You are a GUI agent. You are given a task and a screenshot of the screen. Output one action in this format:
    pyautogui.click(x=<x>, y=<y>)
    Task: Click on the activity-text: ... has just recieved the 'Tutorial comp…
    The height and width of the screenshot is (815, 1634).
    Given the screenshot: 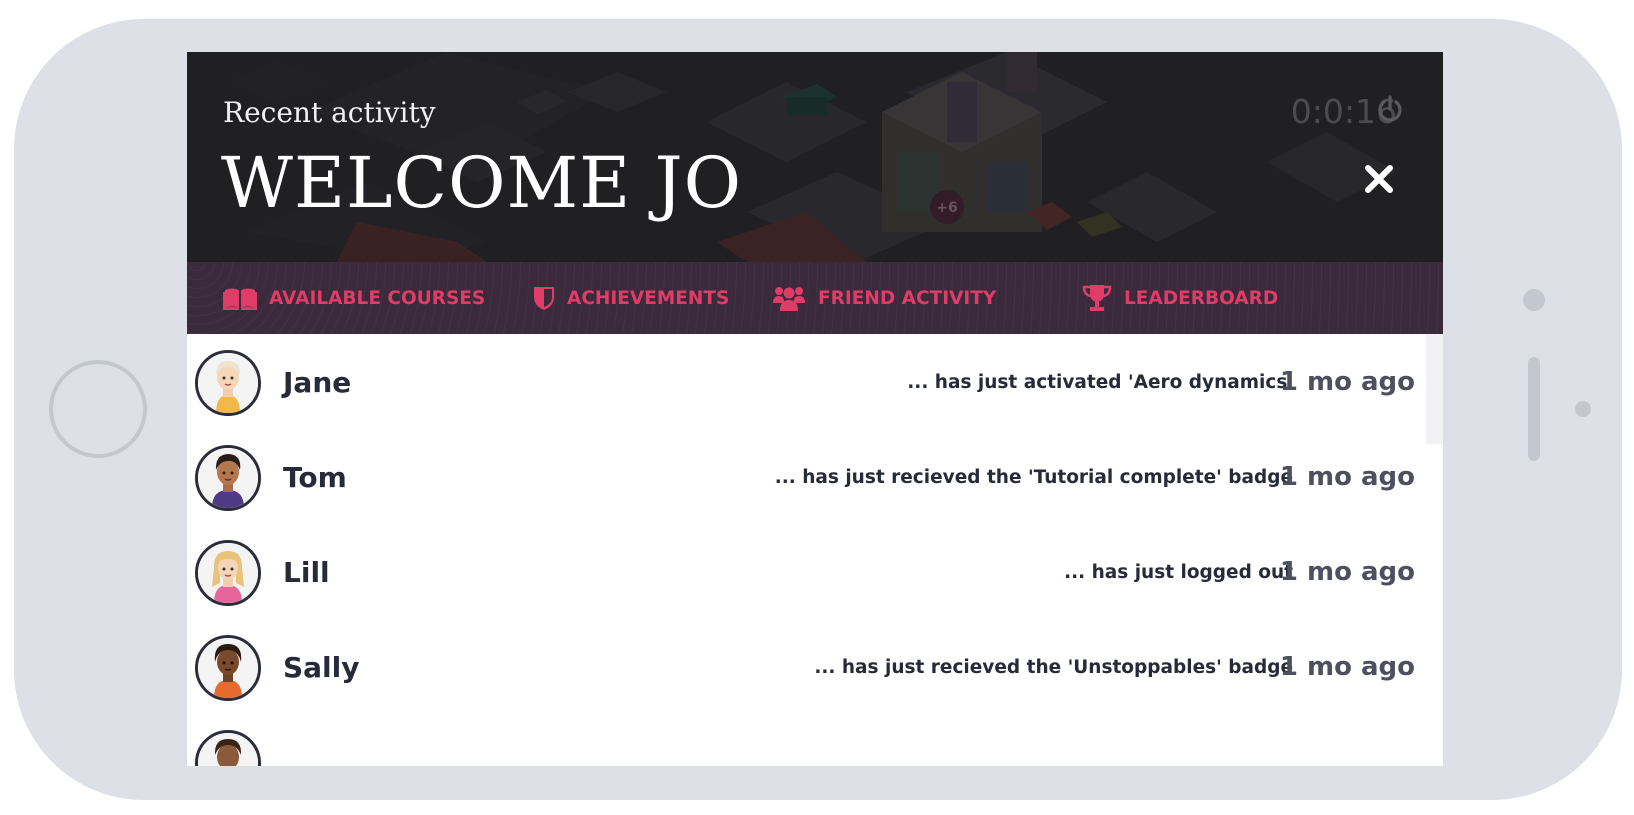 What is the action you would take?
    pyautogui.click(x=1033, y=477)
    